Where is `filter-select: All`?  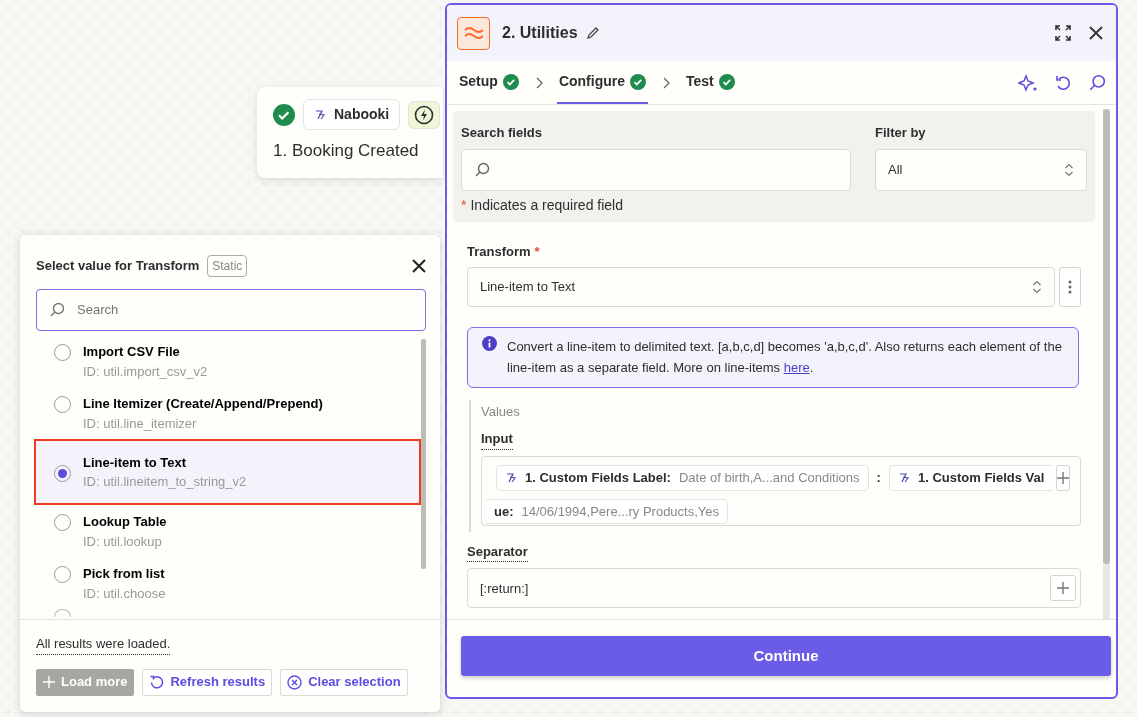 filter-select: All is located at coordinates (981, 169).